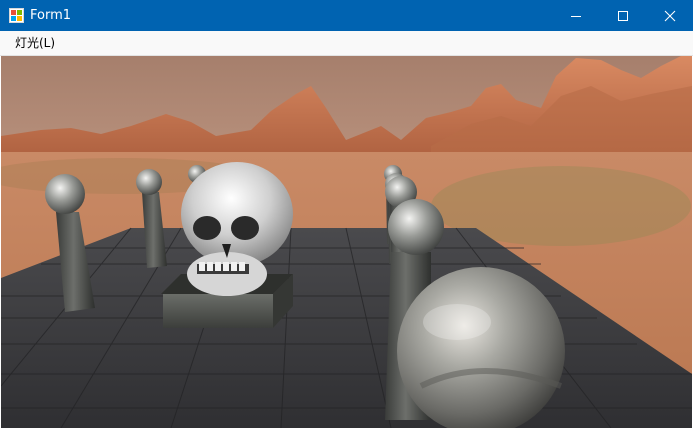 Image resolution: width=693 pixels, height=428 pixels. I want to click on minimize-icon, so click(576, 16).